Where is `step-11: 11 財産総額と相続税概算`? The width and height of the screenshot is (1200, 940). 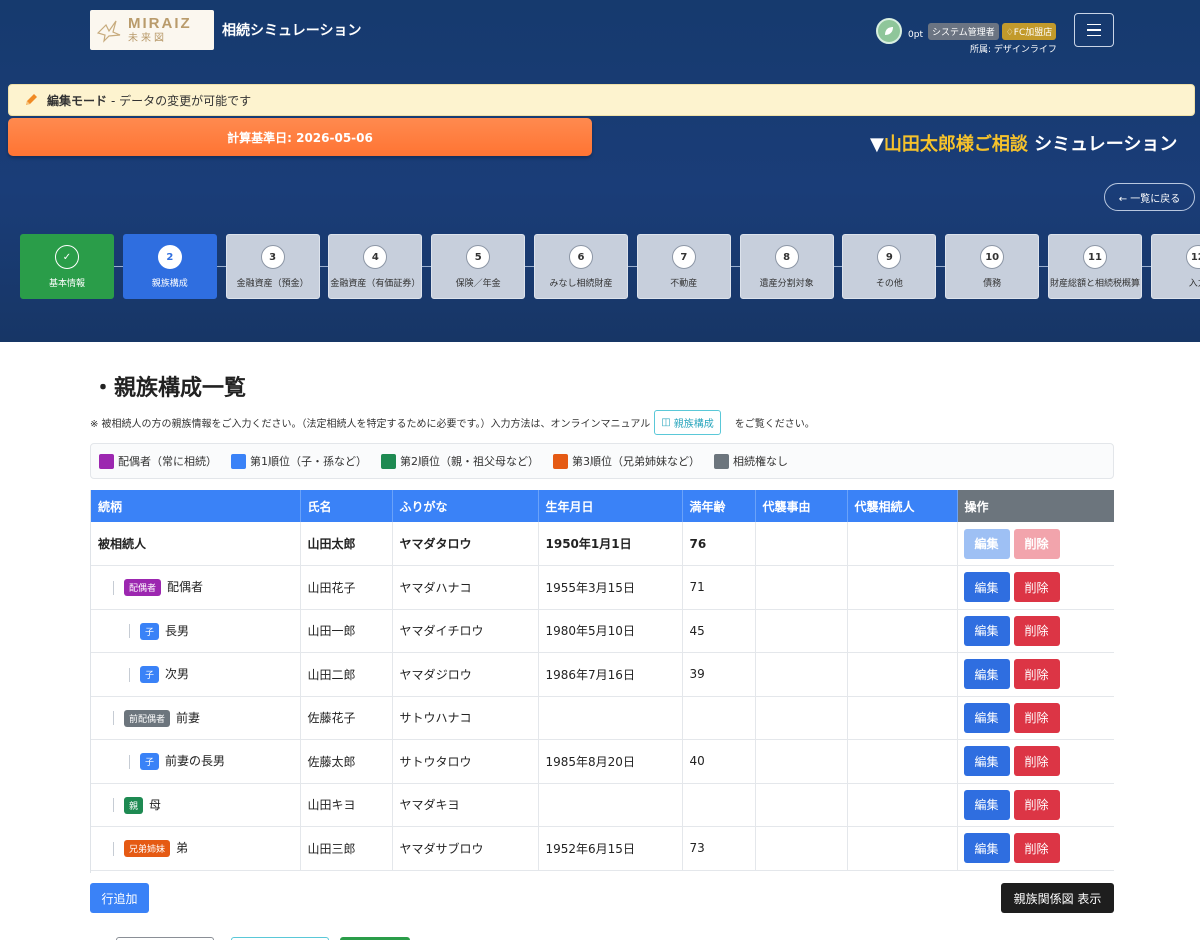 step-11: 11 財産総額と相続税概算 is located at coordinates (1095, 266).